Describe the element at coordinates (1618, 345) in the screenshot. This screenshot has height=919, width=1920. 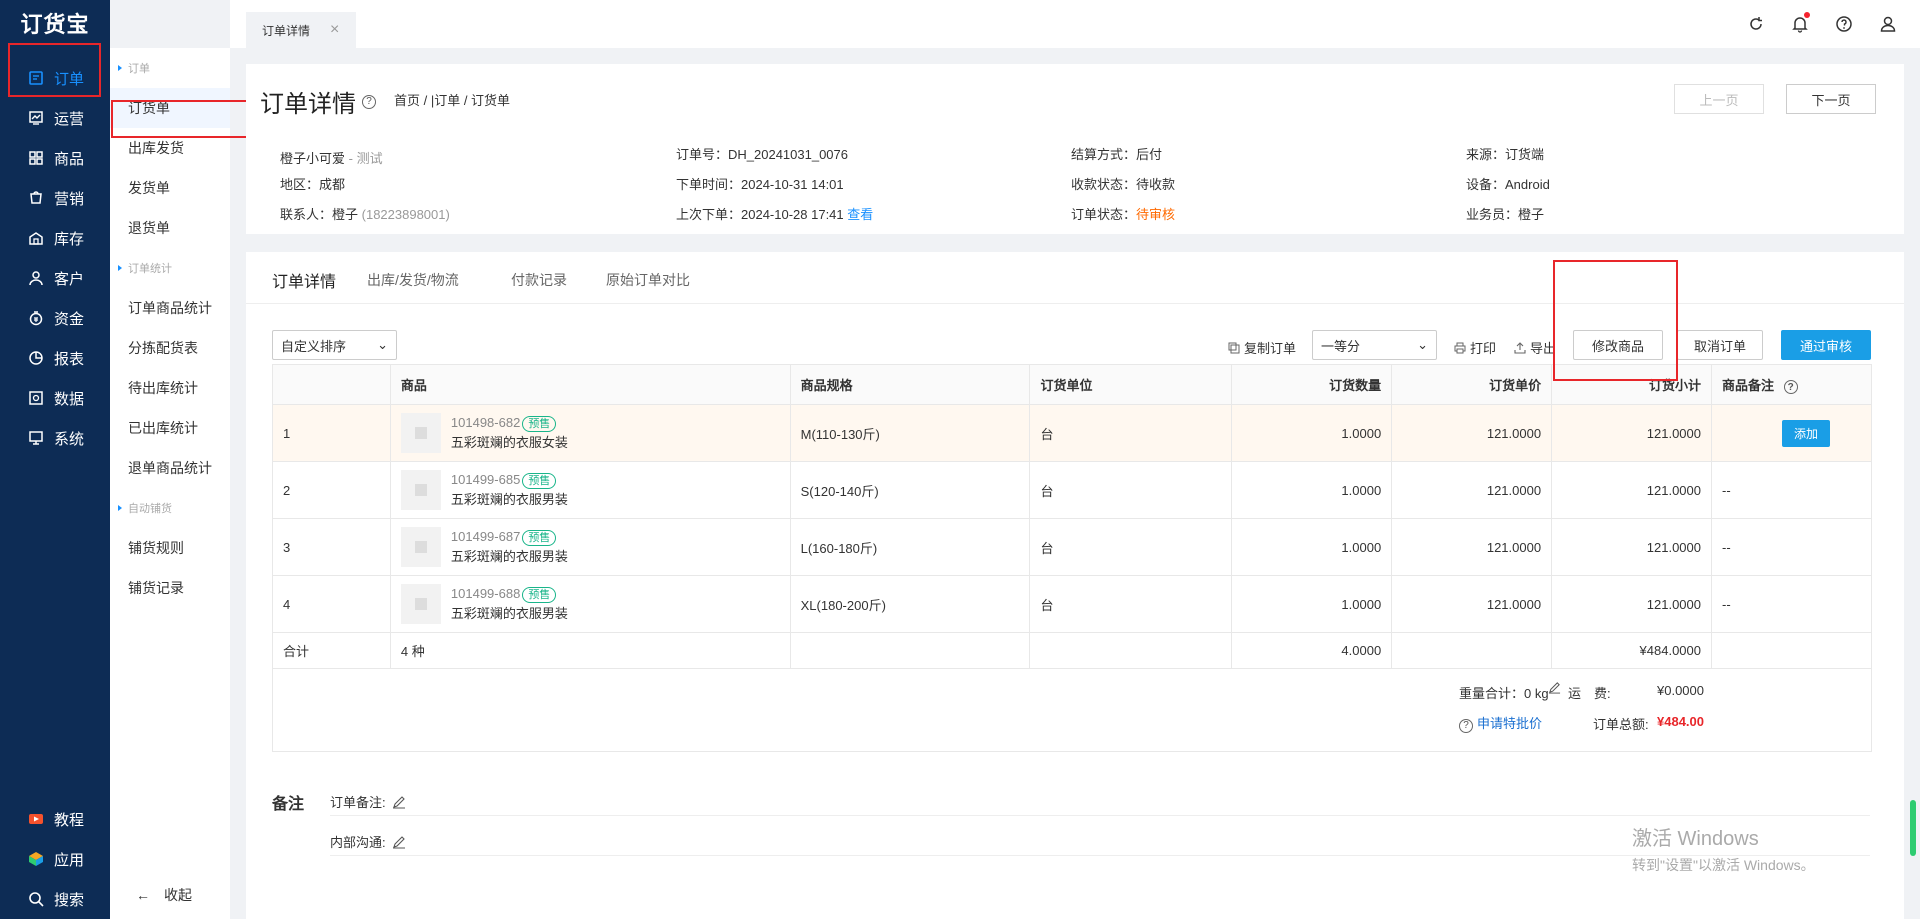
I see `modify-goods-button: 修改商品` at that location.